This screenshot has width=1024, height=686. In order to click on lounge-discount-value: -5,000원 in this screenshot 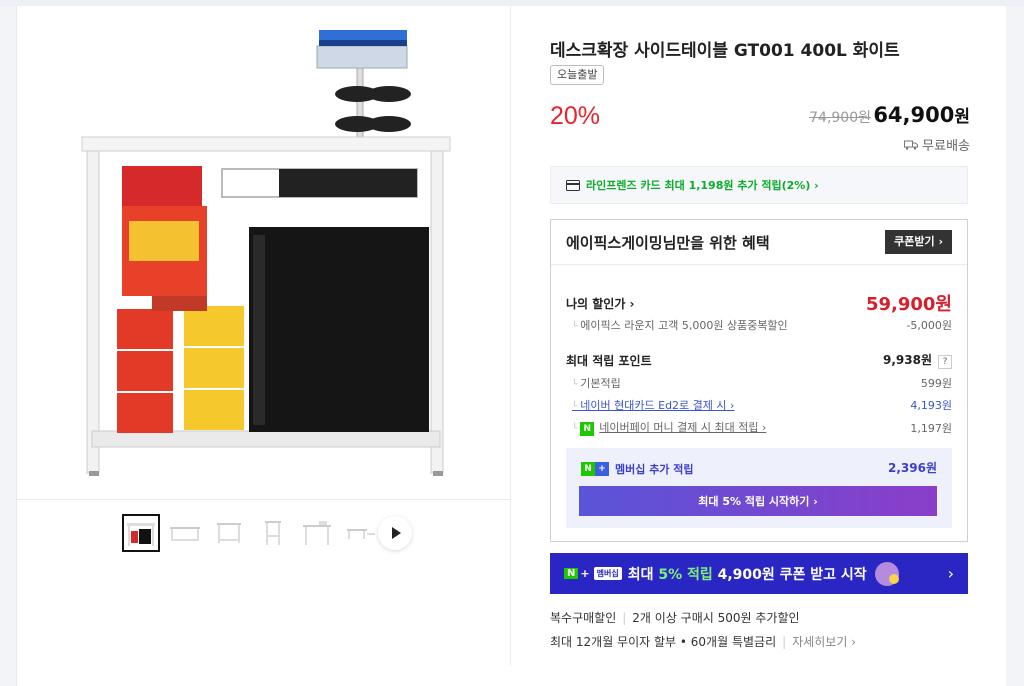, I will do `click(929, 325)`.